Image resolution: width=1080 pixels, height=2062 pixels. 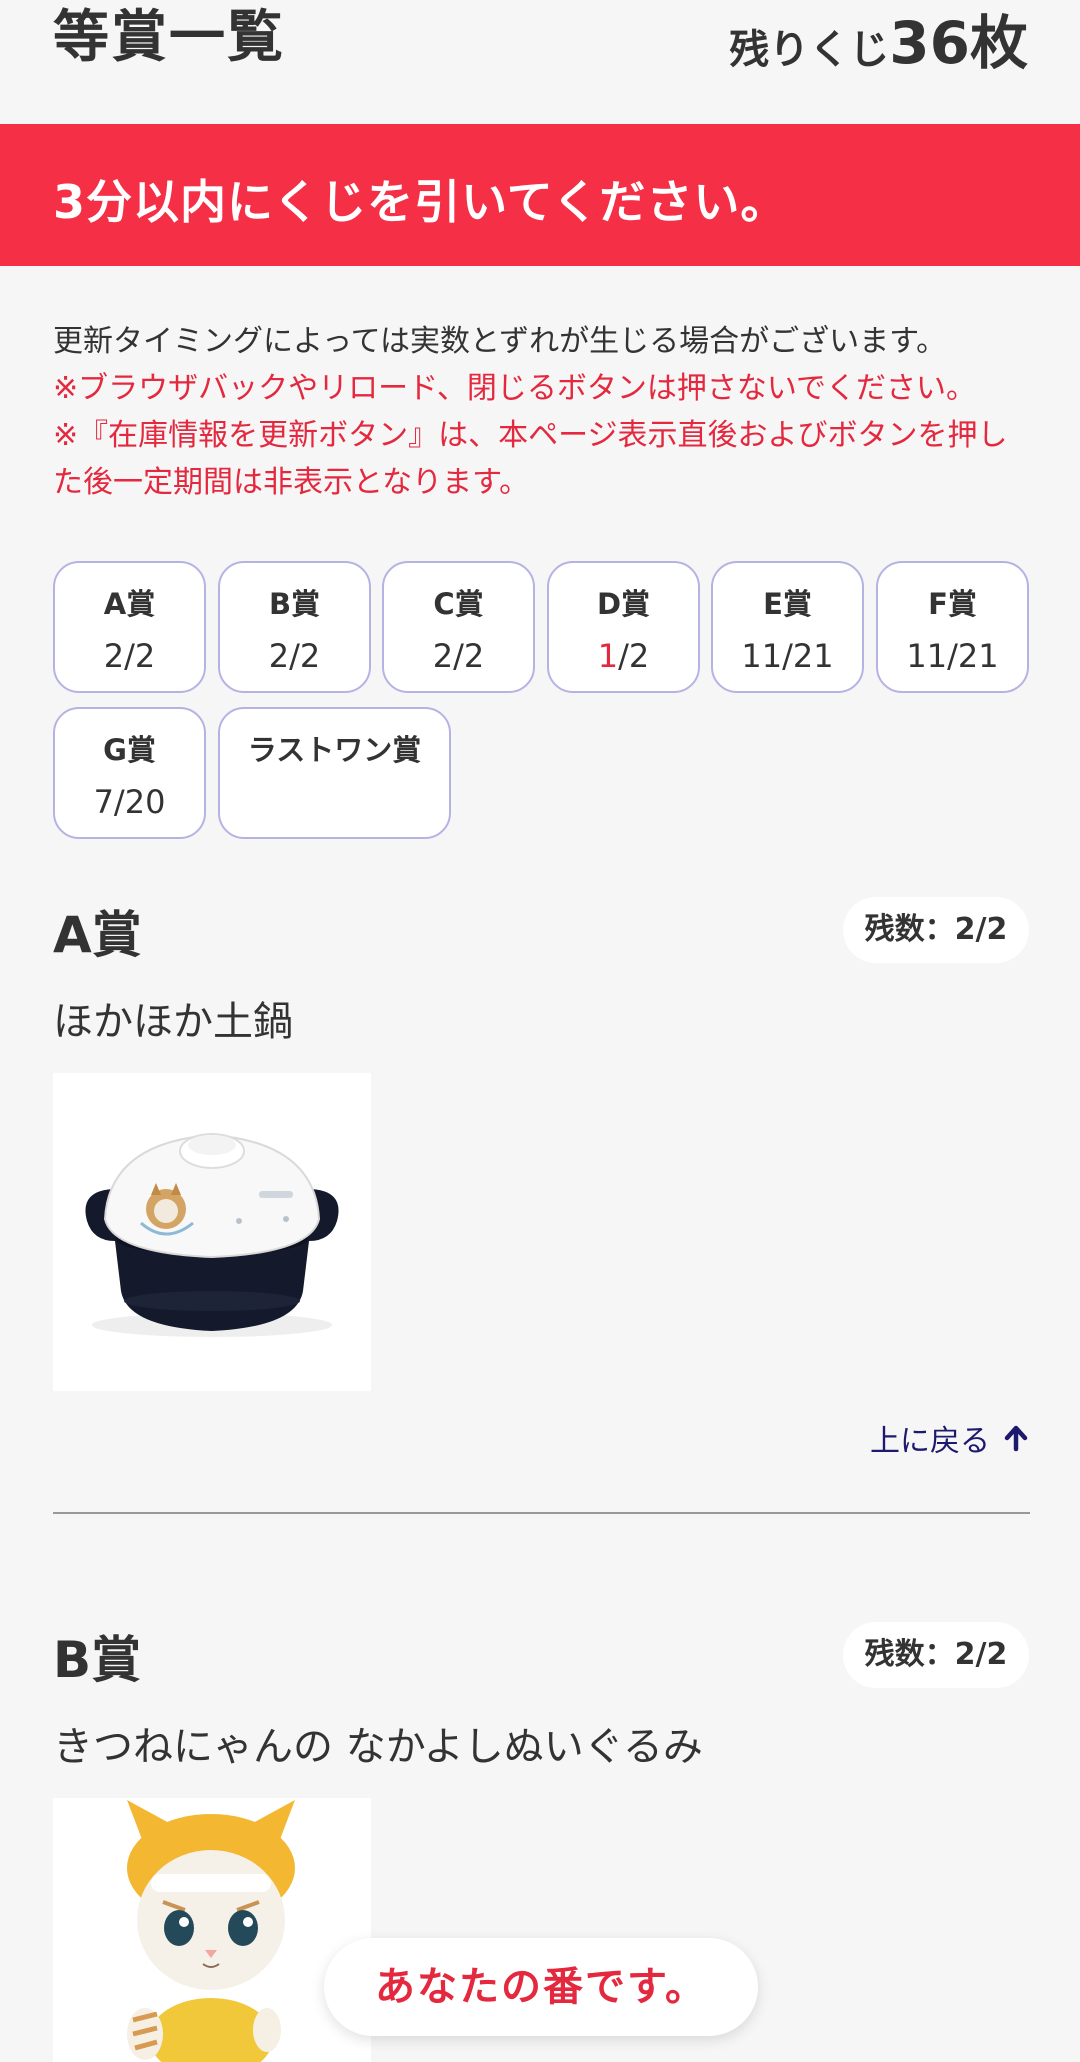 What do you see at coordinates (129, 604) in the screenshot?
I see `prize-tab-label: A賞` at bounding box center [129, 604].